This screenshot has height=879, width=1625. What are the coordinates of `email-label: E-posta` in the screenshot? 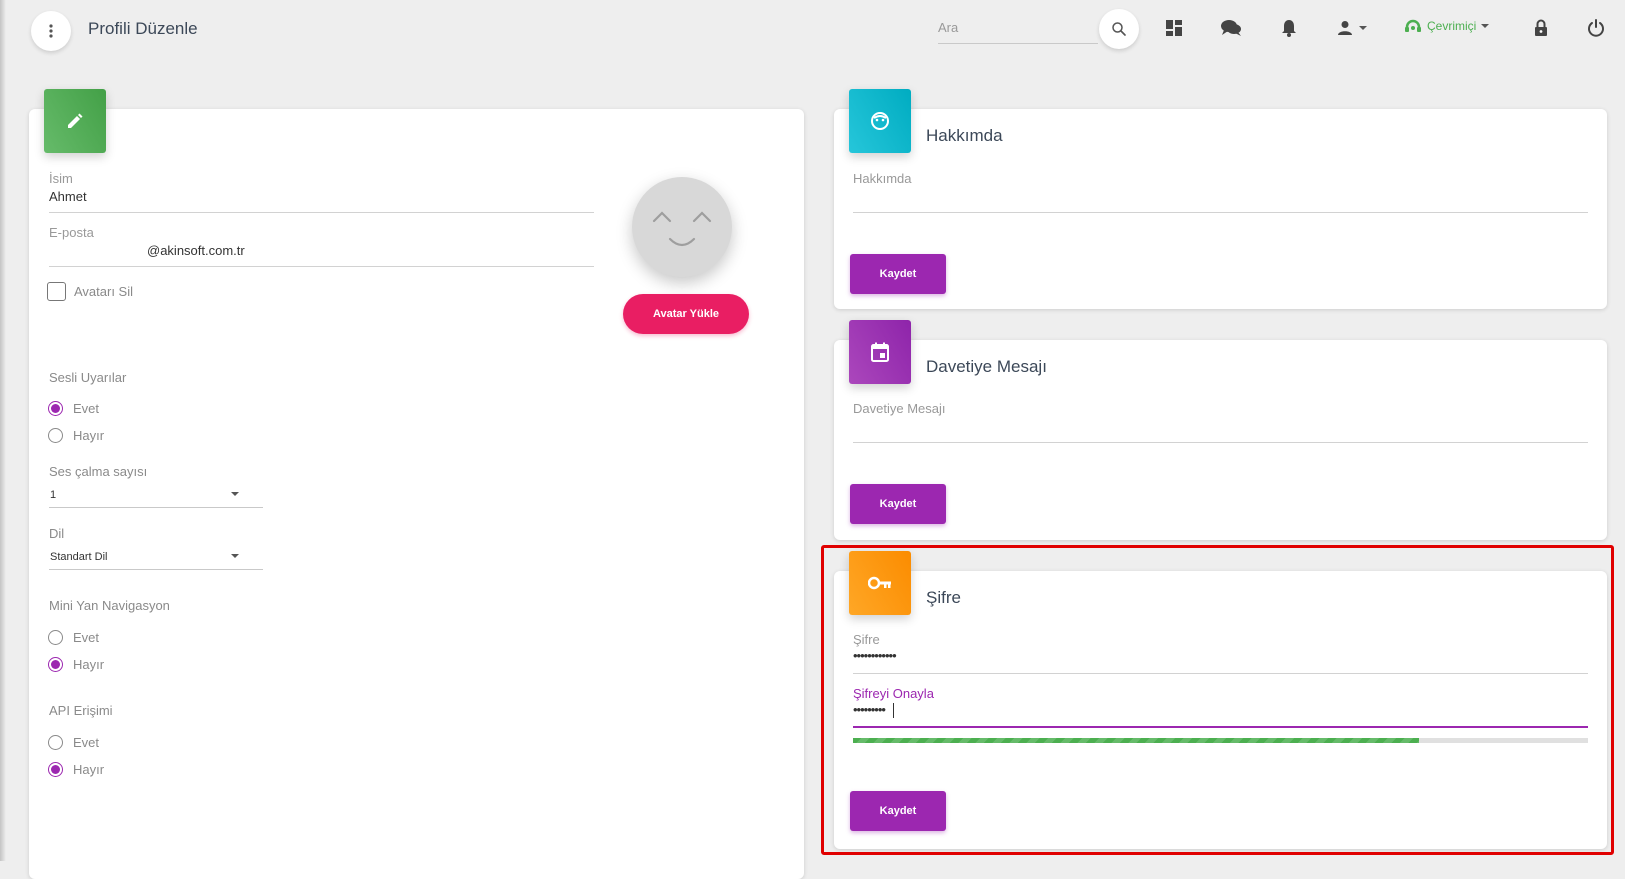 It's located at (71, 232).